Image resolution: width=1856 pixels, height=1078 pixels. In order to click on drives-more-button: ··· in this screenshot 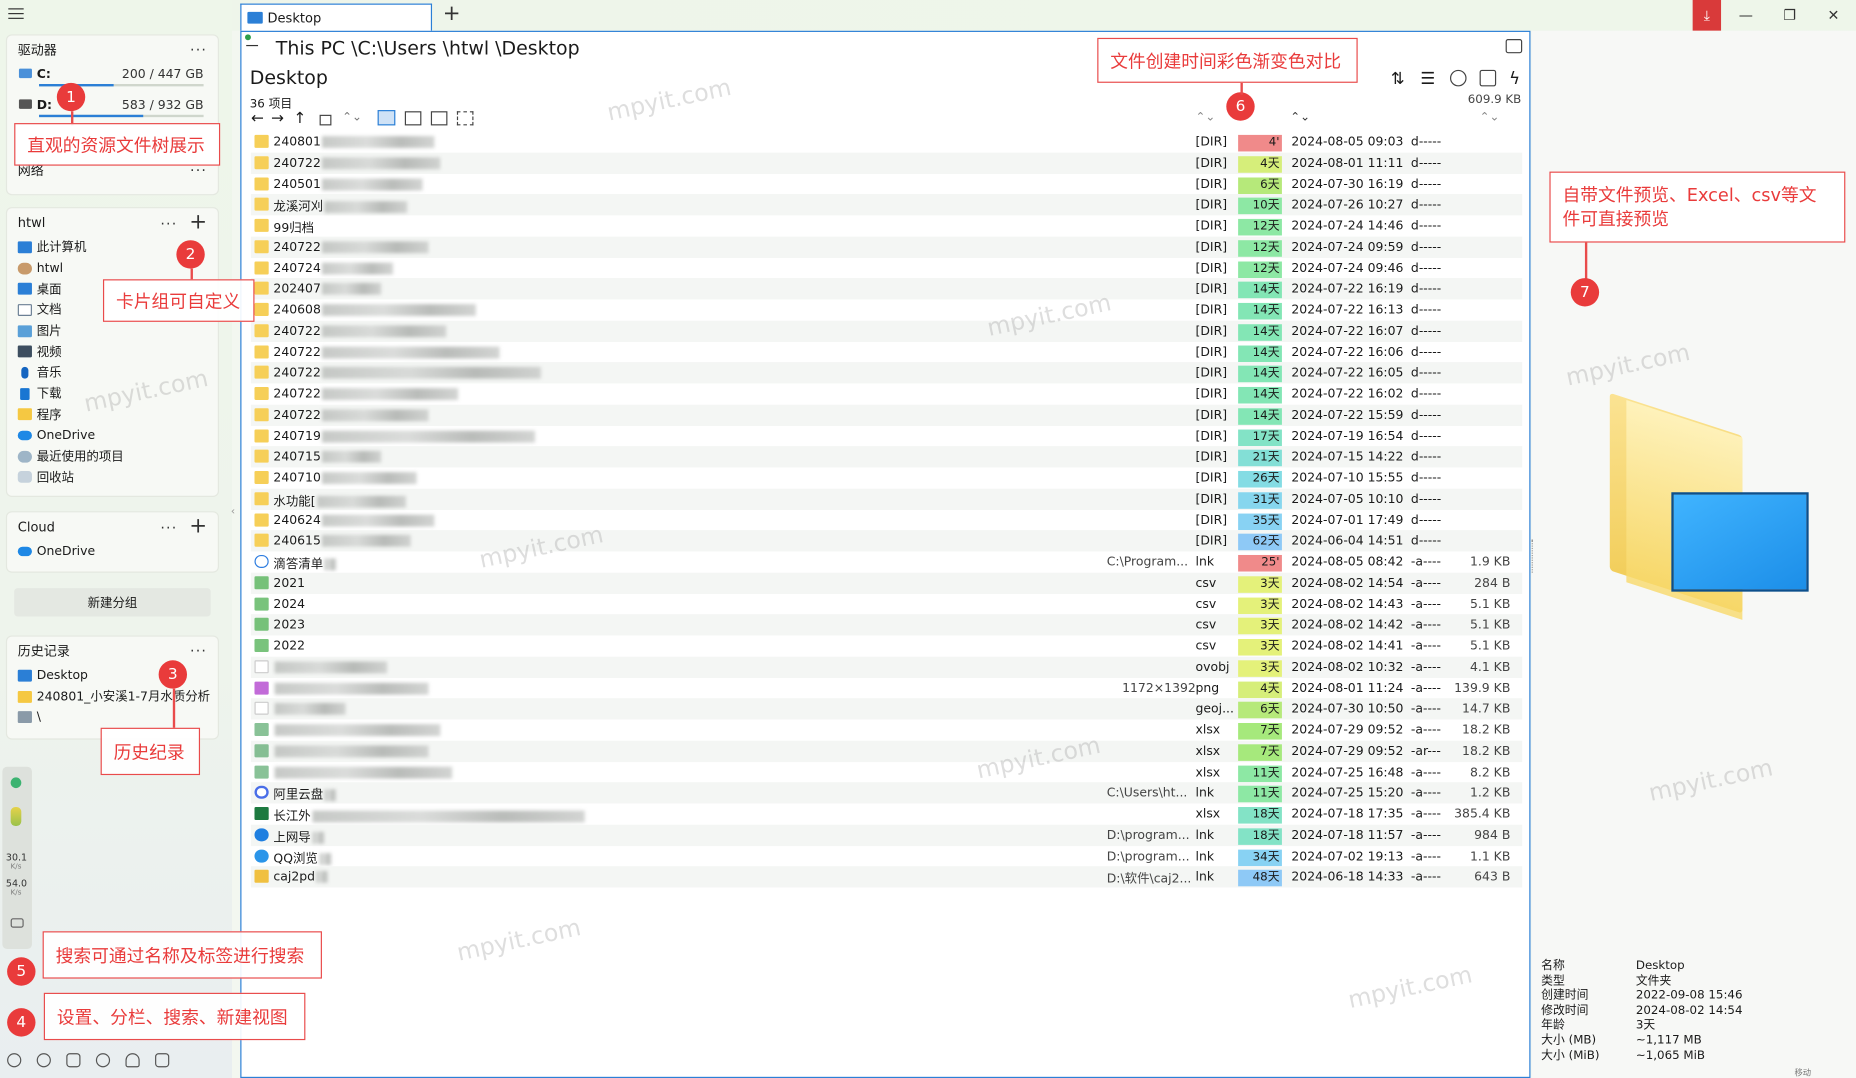, I will do `click(198, 49)`.